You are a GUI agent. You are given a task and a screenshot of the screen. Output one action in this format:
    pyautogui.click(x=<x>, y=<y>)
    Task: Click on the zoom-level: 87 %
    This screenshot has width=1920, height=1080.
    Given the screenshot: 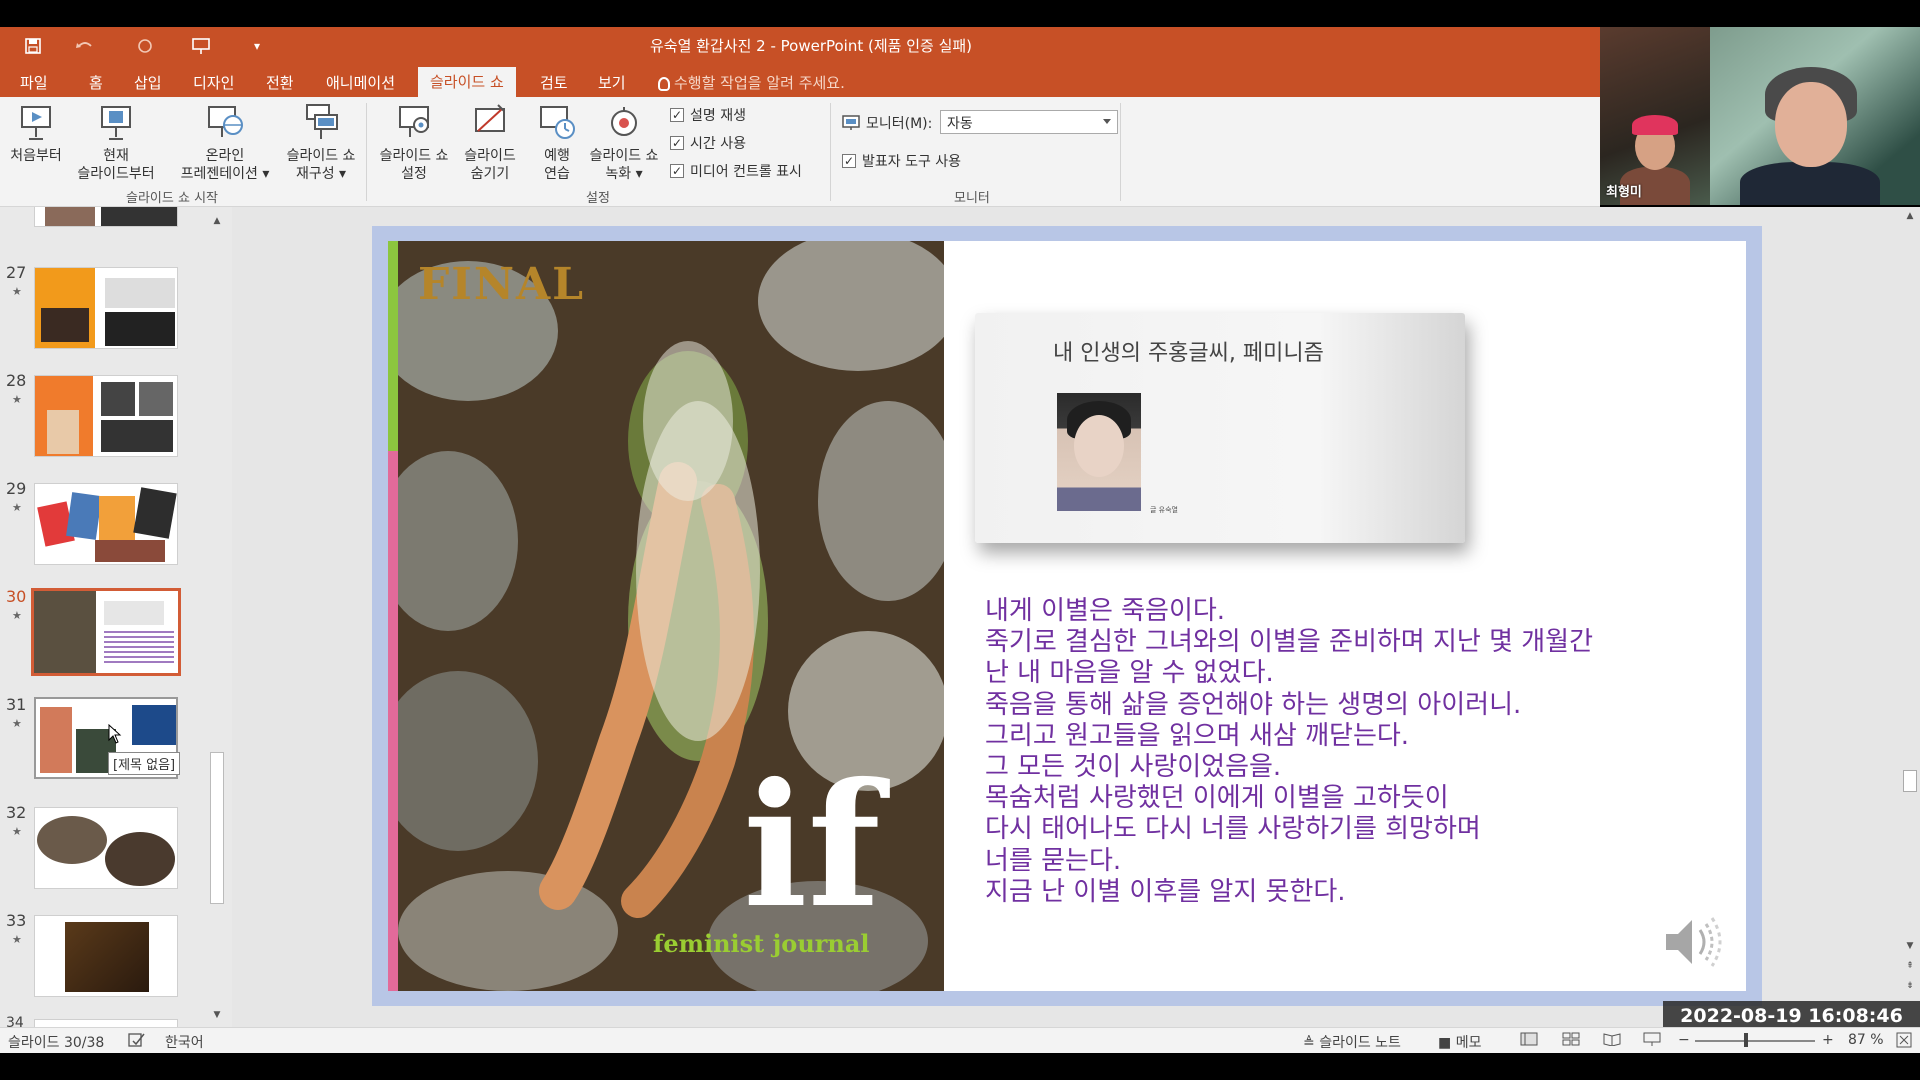 What is the action you would take?
    pyautogui.click(x=1866, y=1040)
    